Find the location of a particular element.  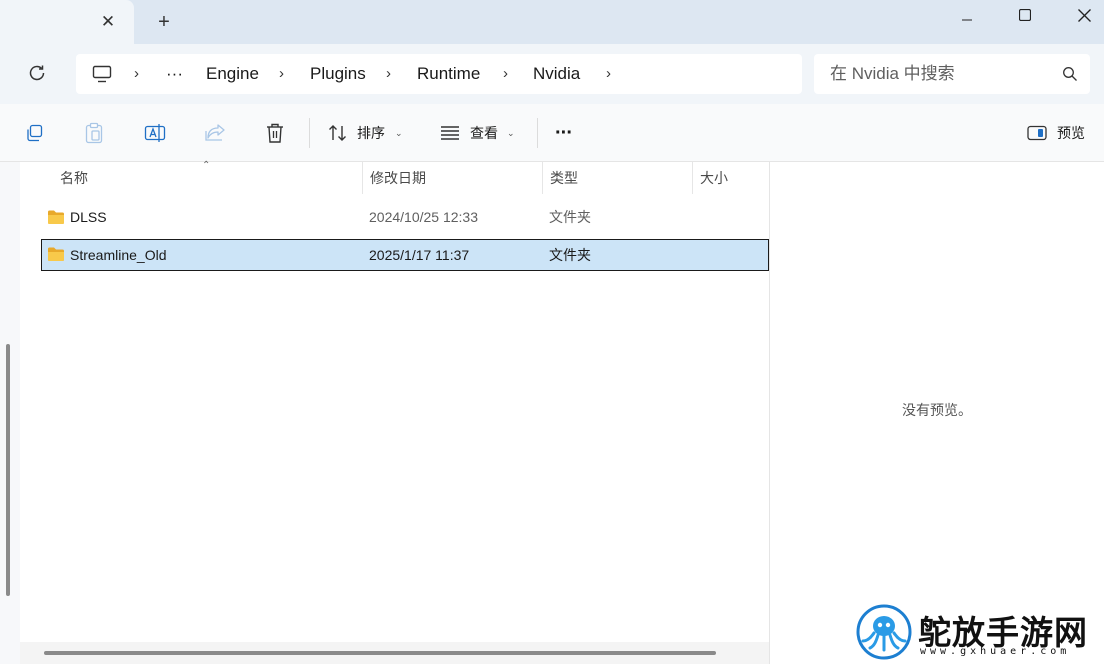

trash-icon is located at coordinates (275, 133).